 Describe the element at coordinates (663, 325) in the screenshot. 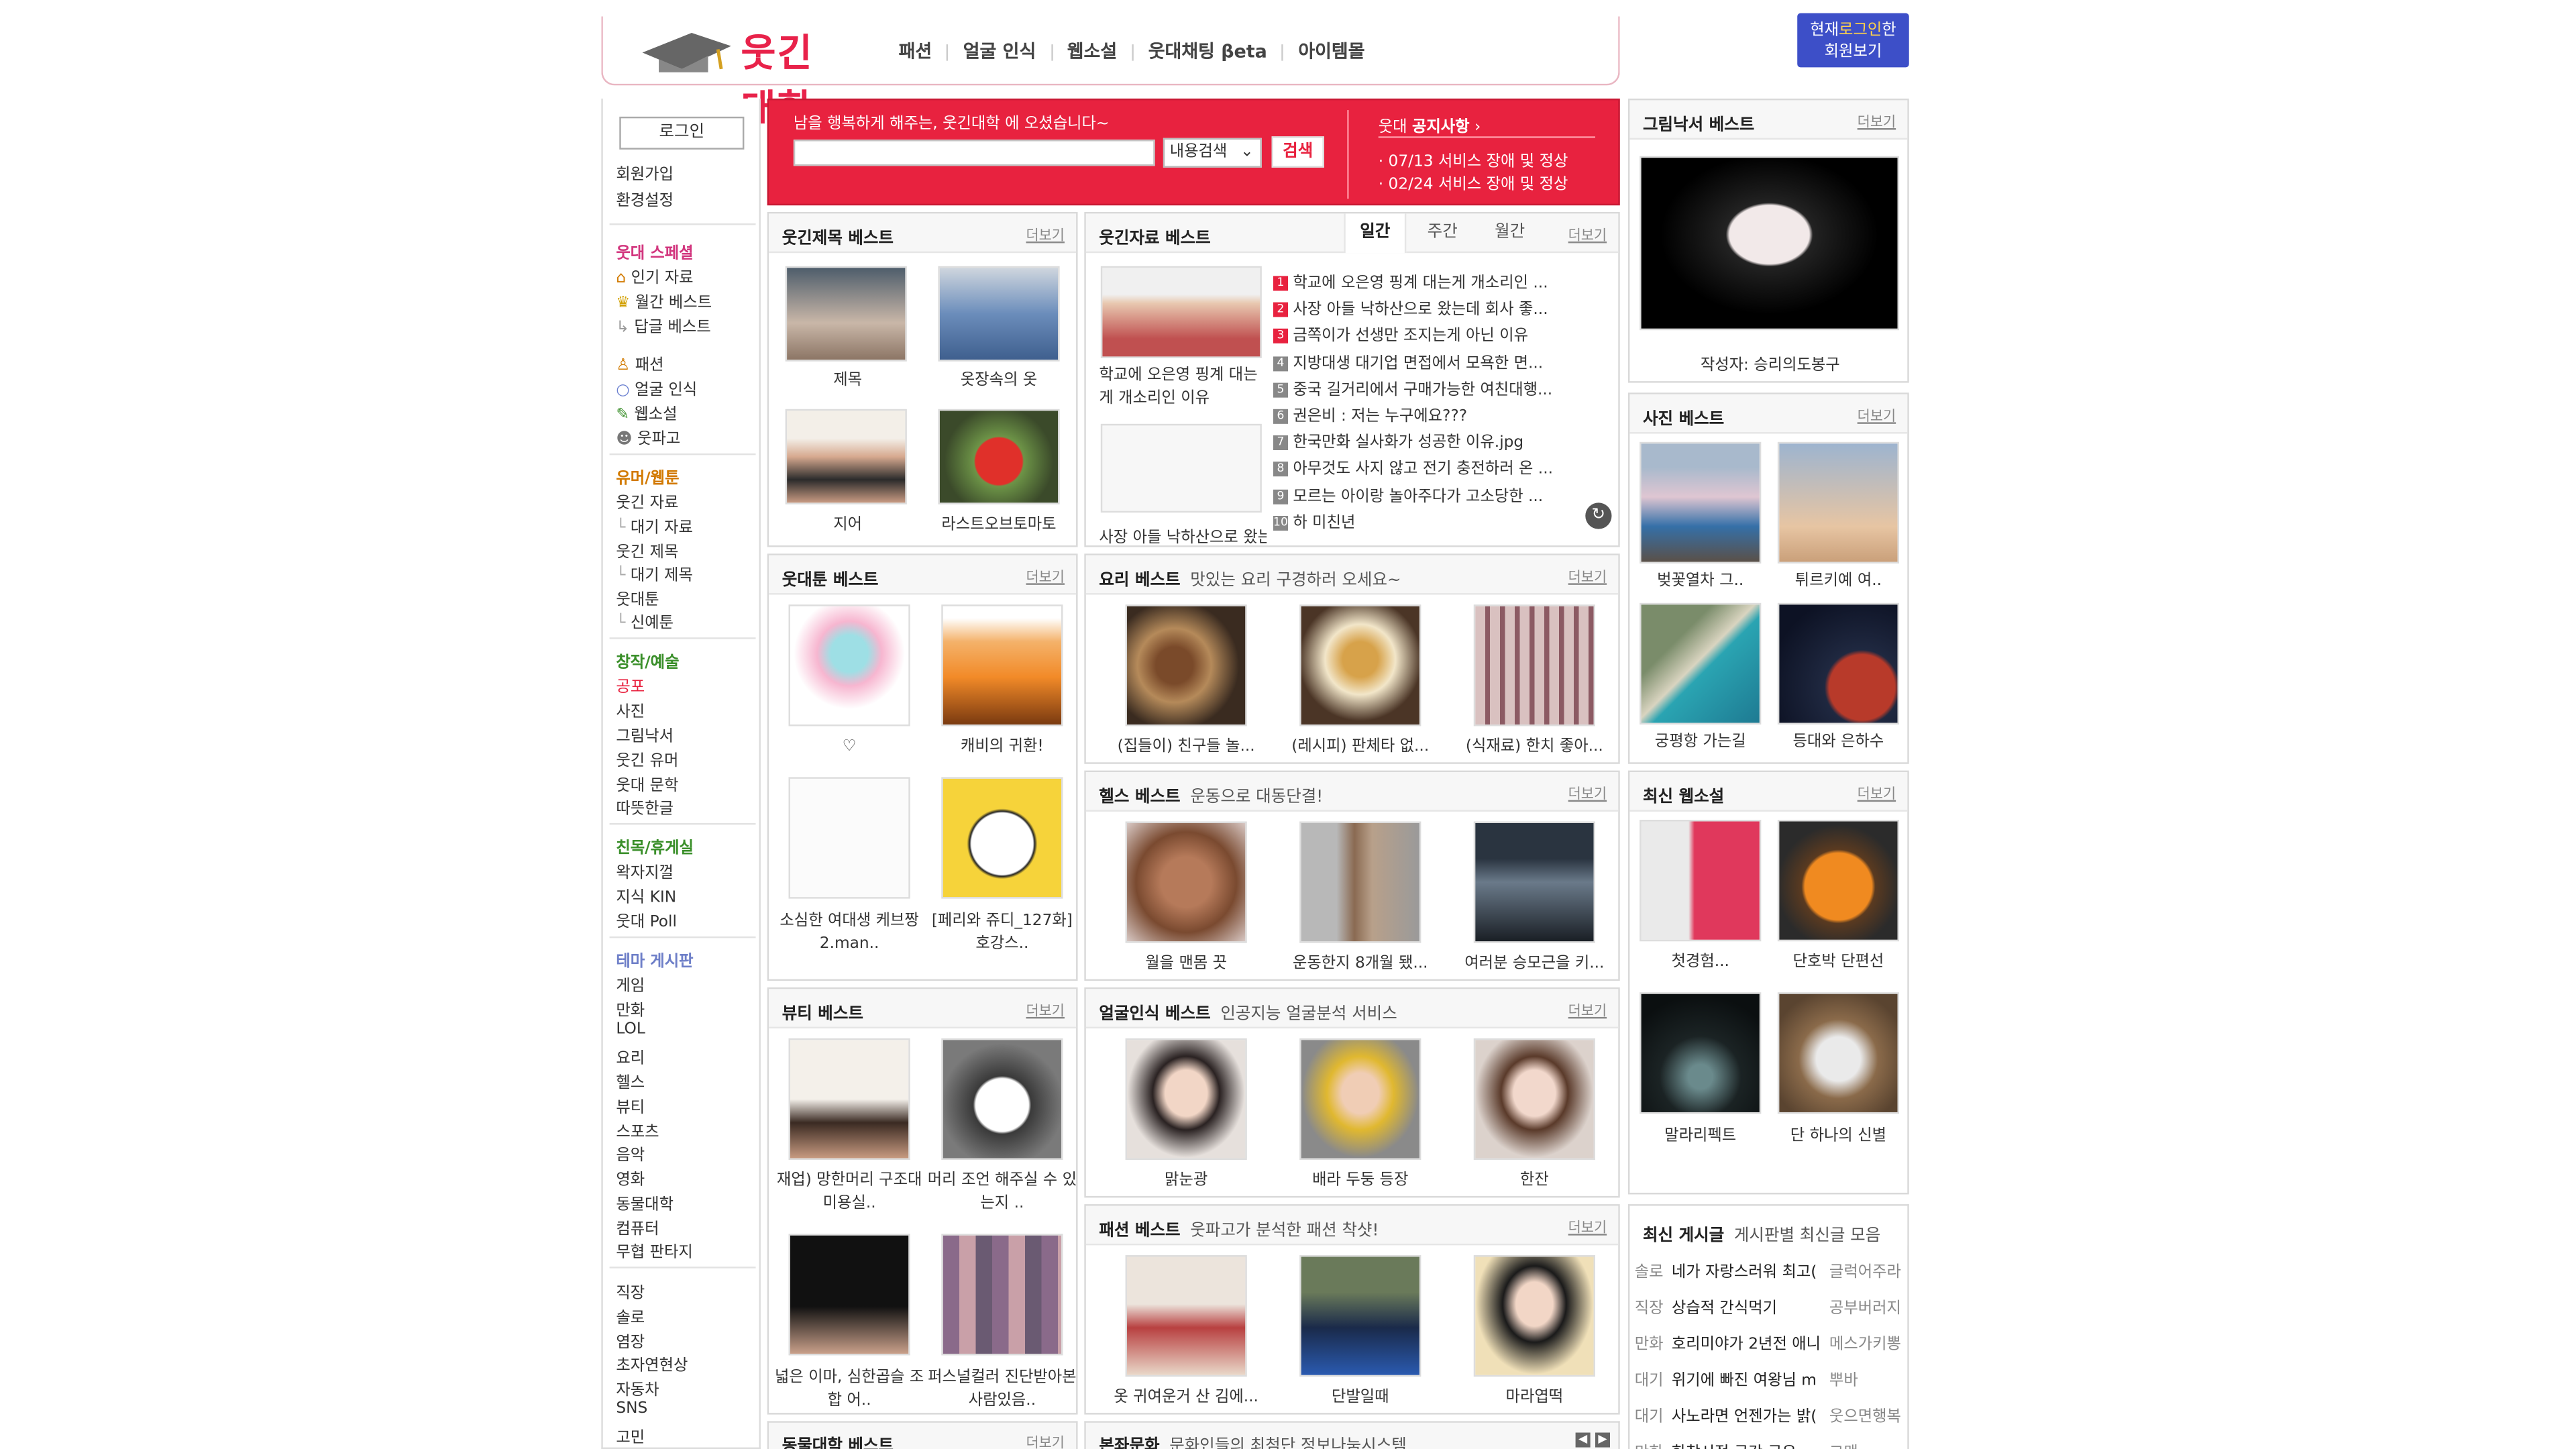

I see `sidebar-item-reply: ↳ 답글 베스트` at that location.